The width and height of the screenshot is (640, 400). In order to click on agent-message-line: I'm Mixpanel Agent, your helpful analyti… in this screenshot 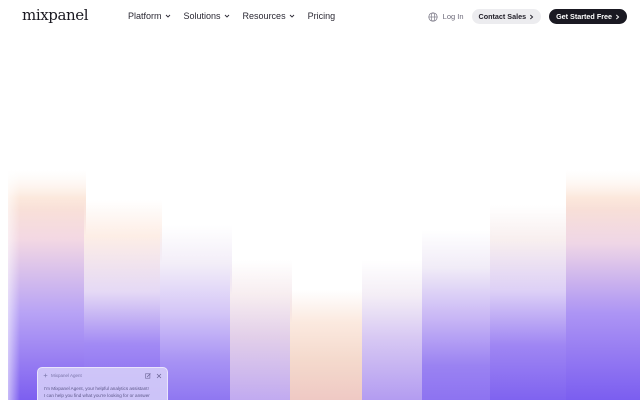, I will do `click(96, 388)`.